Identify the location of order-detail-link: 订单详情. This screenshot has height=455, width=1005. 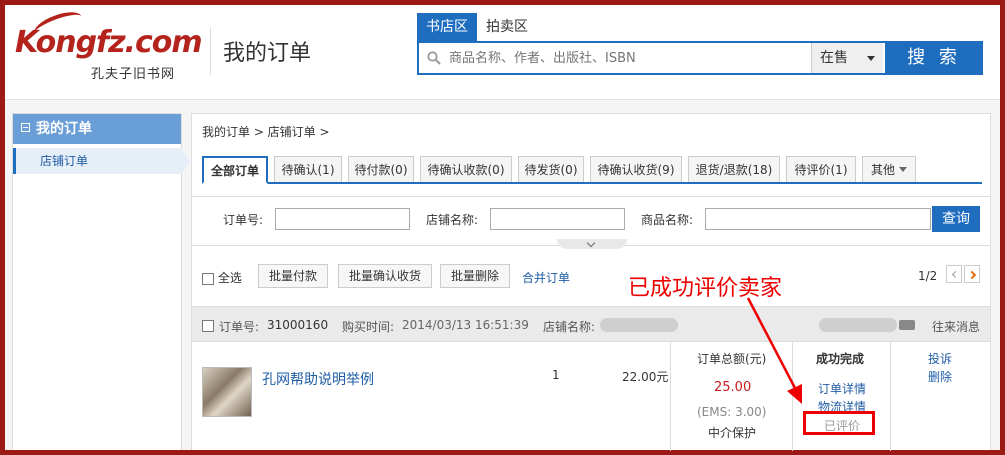
(842, 388).